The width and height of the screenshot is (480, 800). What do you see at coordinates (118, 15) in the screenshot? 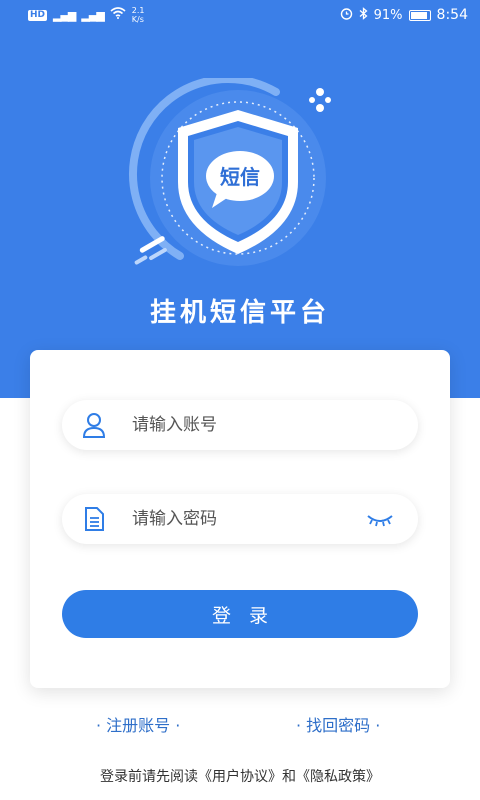
I see `wifi-icon` at bounding box center [118, 15].